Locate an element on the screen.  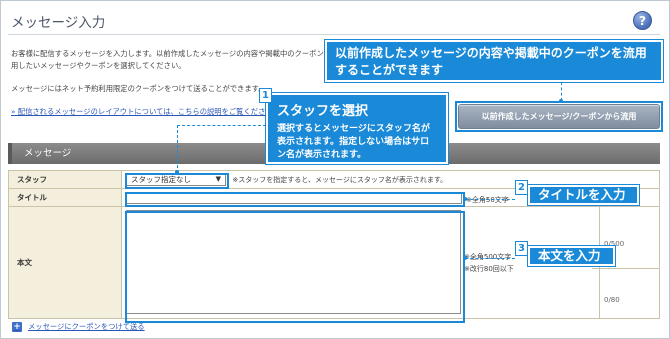
staff-label: スタッフ is located at coordinates (65, 179).